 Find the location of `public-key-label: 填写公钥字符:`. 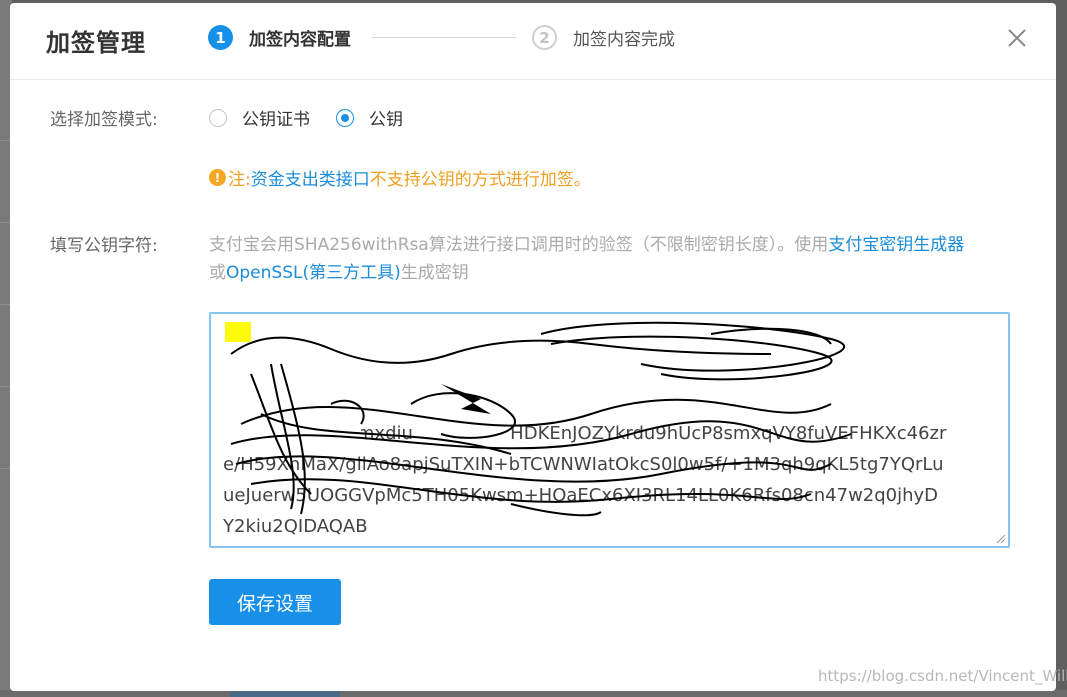

public-key-label: 填写公钥字符: is located at coordinates (104, 246).